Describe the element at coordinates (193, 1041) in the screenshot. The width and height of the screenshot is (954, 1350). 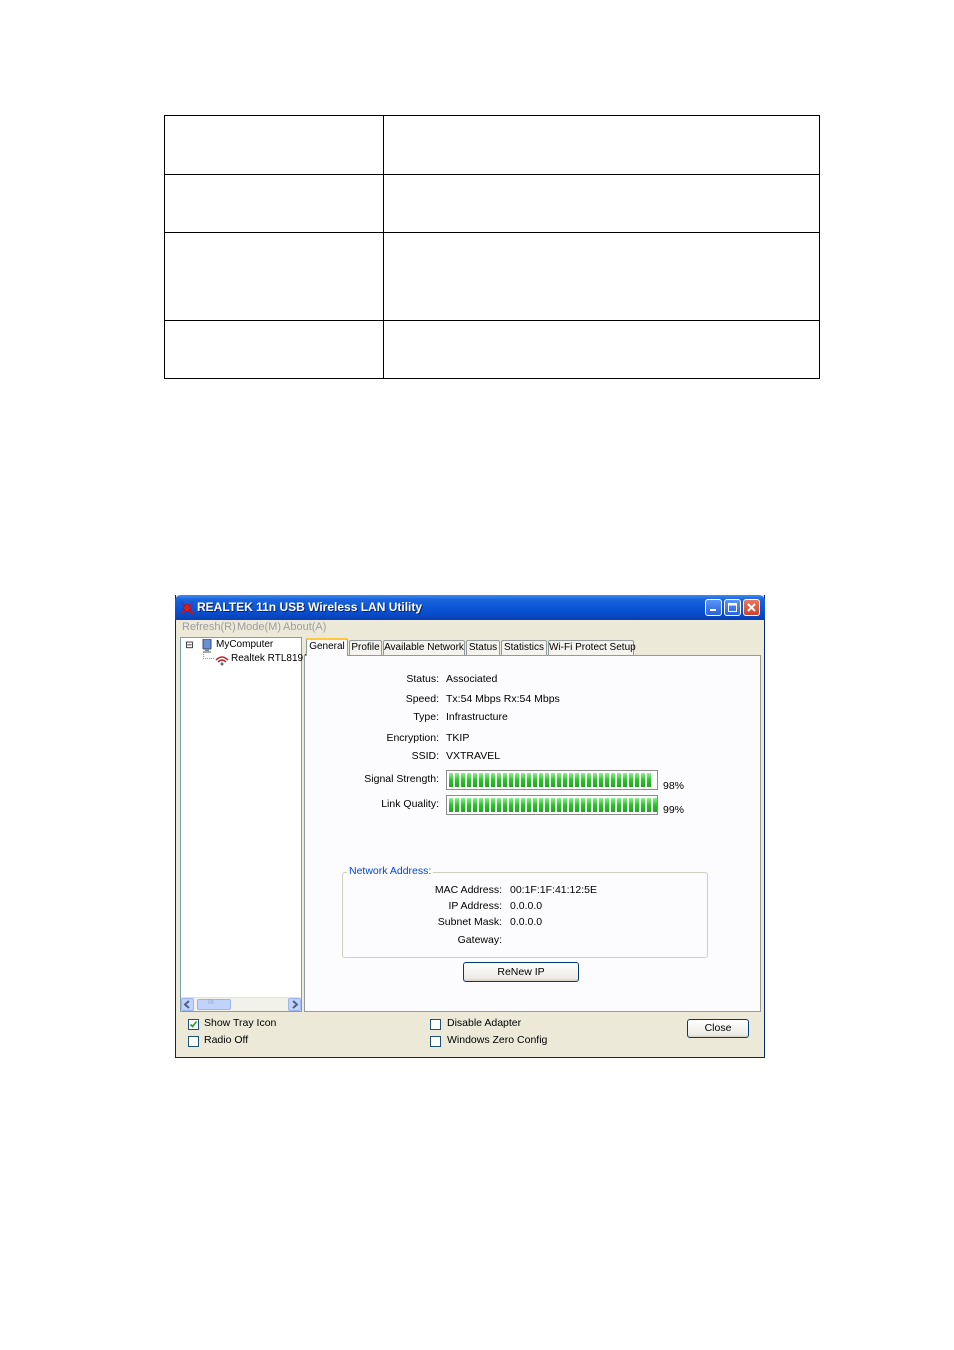
I see `radio-off-checkbox` at that location.